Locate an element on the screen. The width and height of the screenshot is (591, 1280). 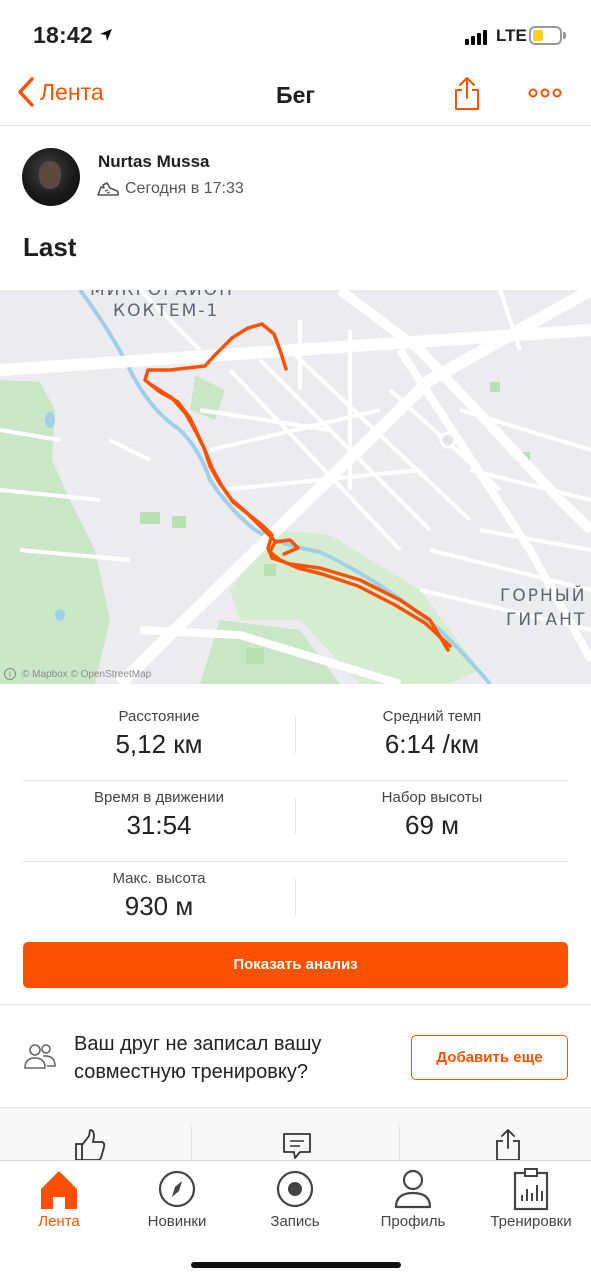
compass-icon is located at coordinates (177, 1189).